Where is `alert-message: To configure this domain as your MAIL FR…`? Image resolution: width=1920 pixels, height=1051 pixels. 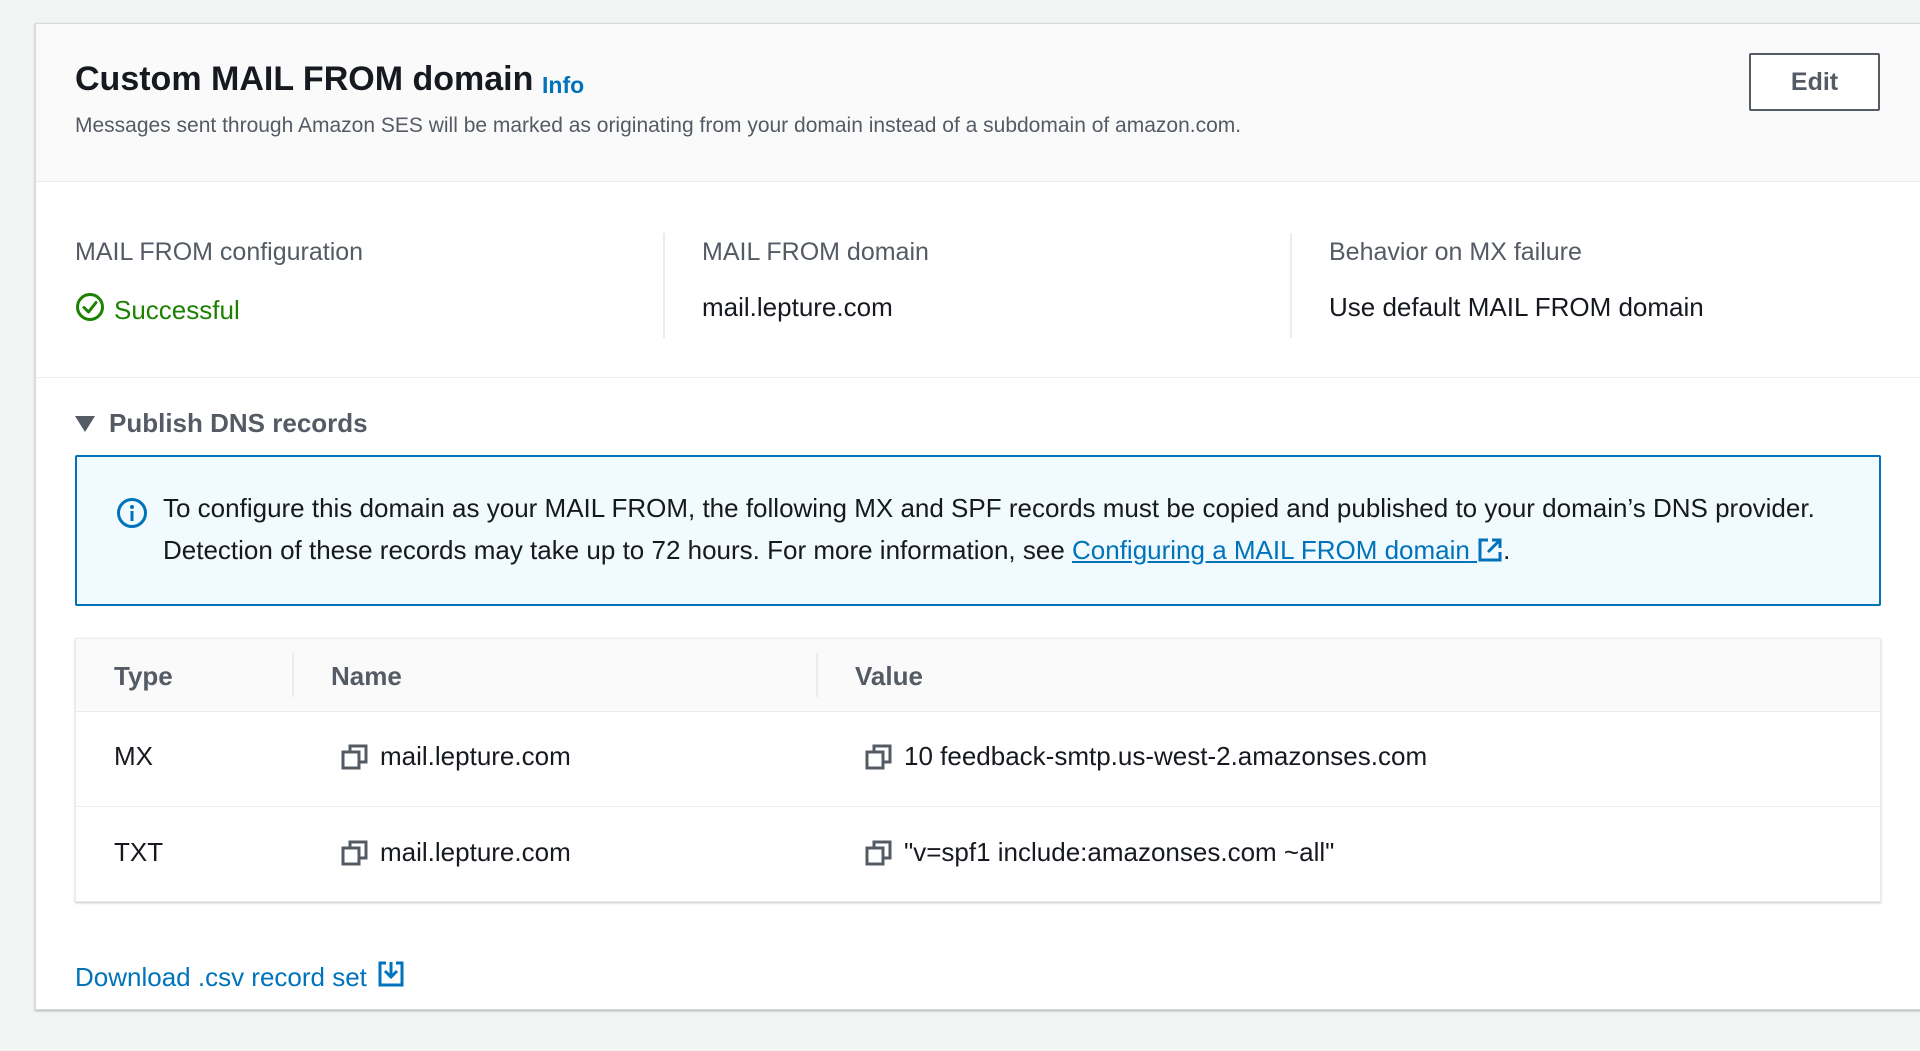 alert-message: To configure this domain as your MAIL FR… is located at coordinates (989, 529).